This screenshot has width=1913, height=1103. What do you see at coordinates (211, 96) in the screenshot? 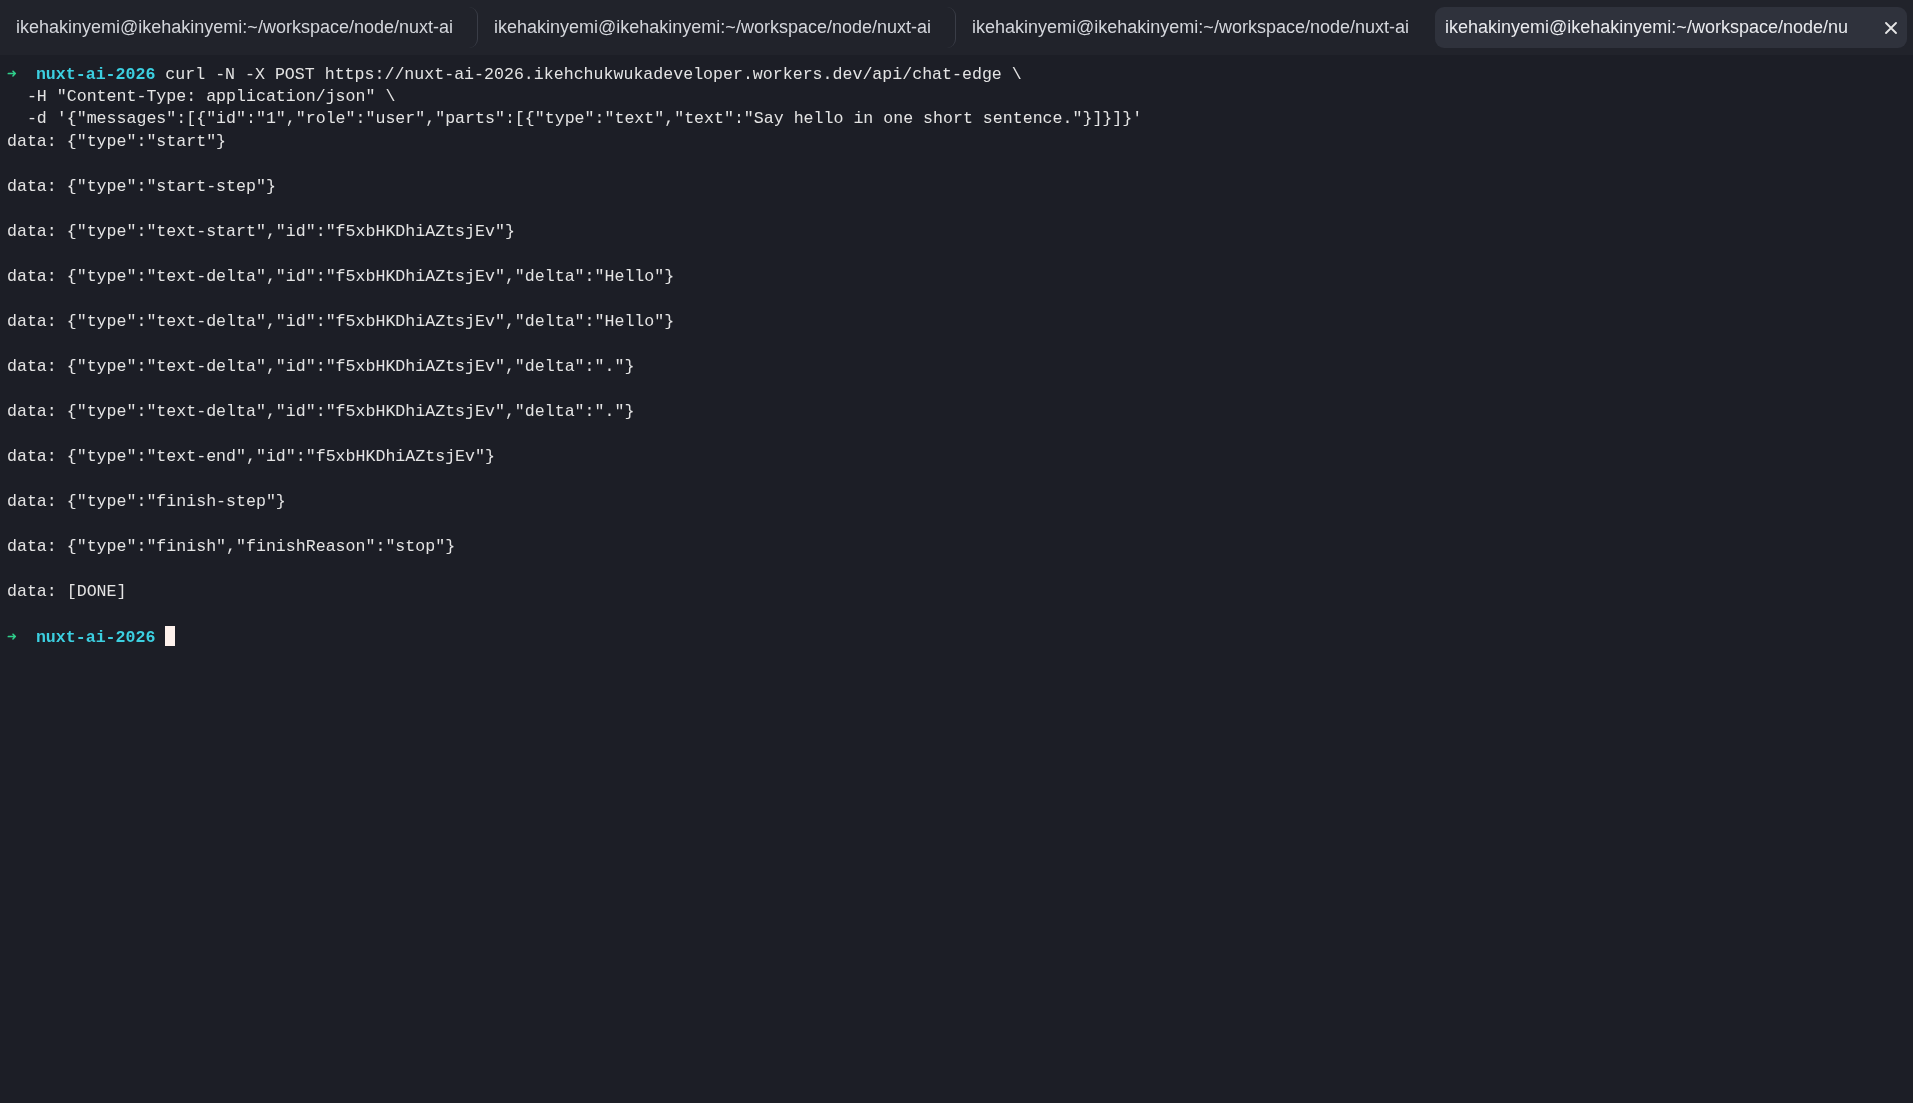
I see `command-text: -H "Content-Type: application/json" \` at bounding box center [211, 96].